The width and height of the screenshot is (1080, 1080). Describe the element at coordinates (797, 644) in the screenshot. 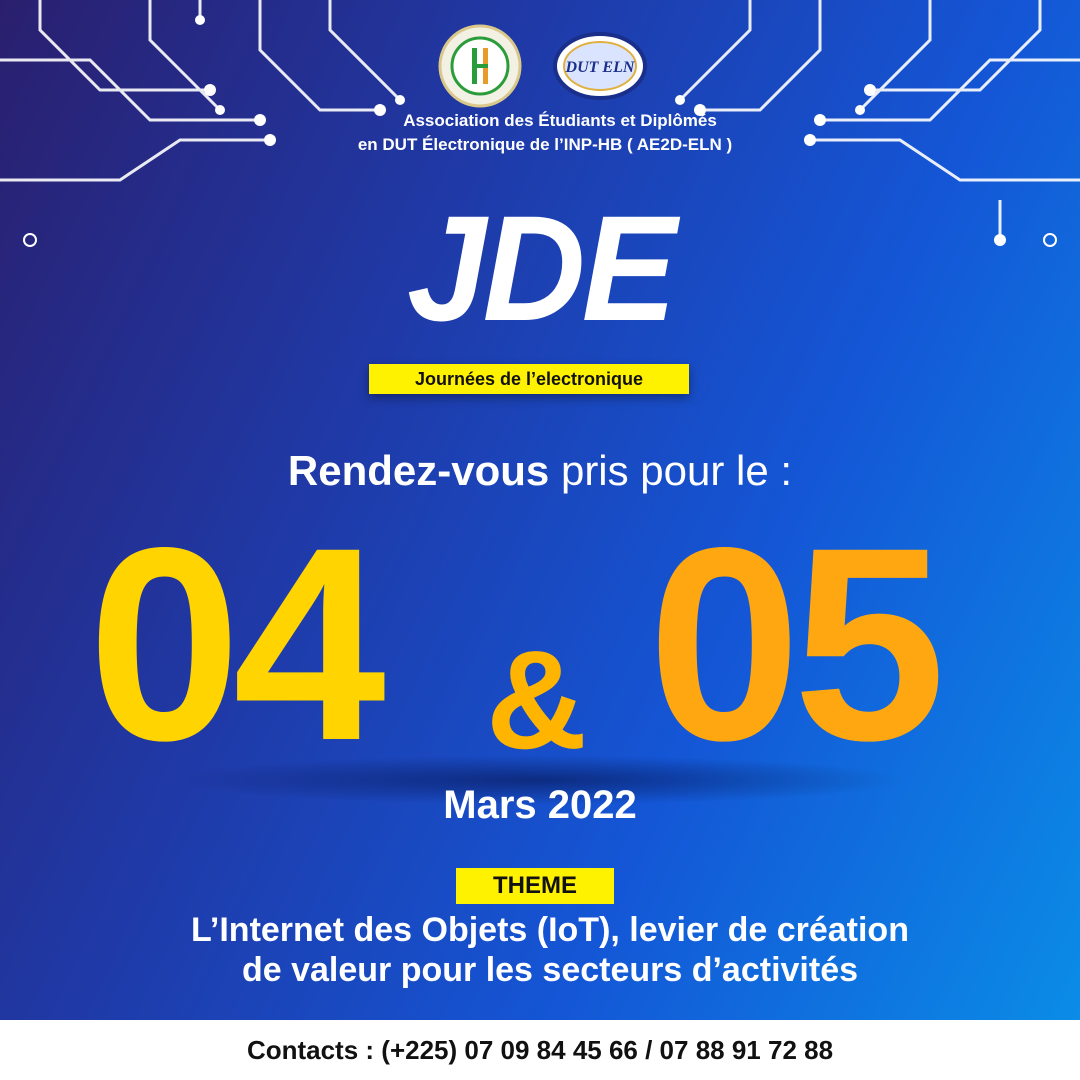

I see `date-day-2: 05` at that location.